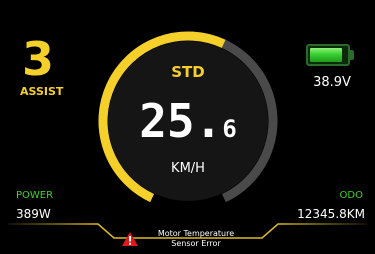 This screenshot has width=375, height=254. I want to click on speed-readout: 25.6, so click(188, 125).